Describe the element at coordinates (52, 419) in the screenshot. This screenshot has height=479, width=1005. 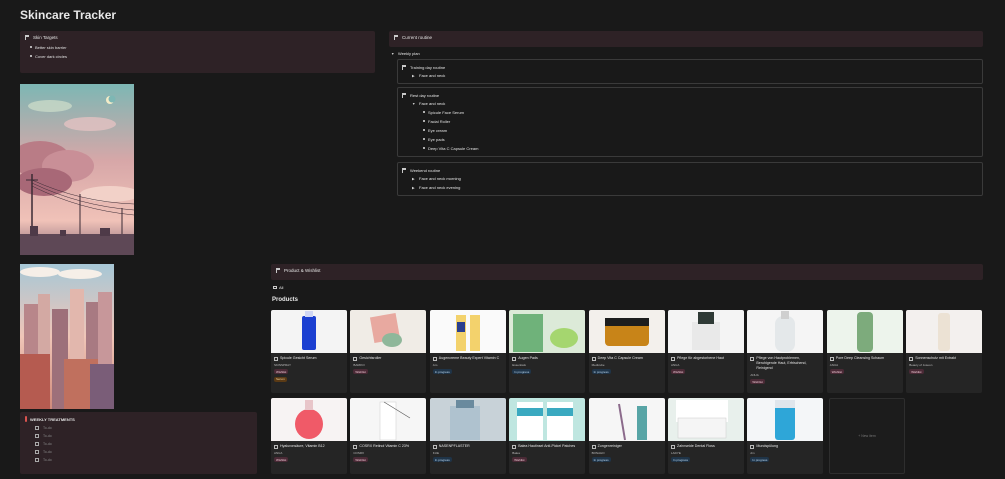
I see `weekly-treatments-heading: WEEKLY TREATMENTS` at that location.